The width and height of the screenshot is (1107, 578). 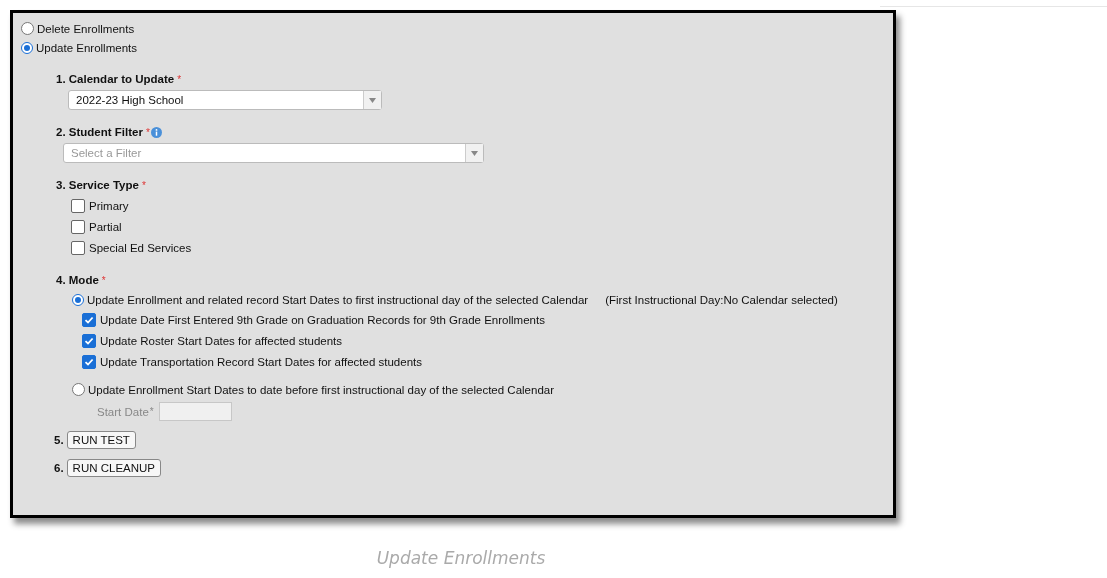 What do you see at coordinates (105, 226) in the screenshot?
I see `checkbox-label: Partial` at bounding box center [105, 226].